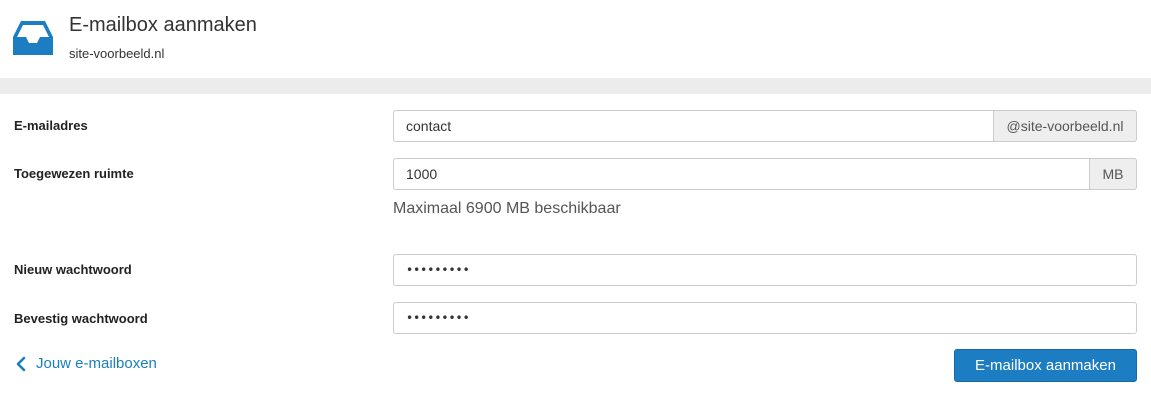  I want to click on confirm-password-group, so click(765, 318).